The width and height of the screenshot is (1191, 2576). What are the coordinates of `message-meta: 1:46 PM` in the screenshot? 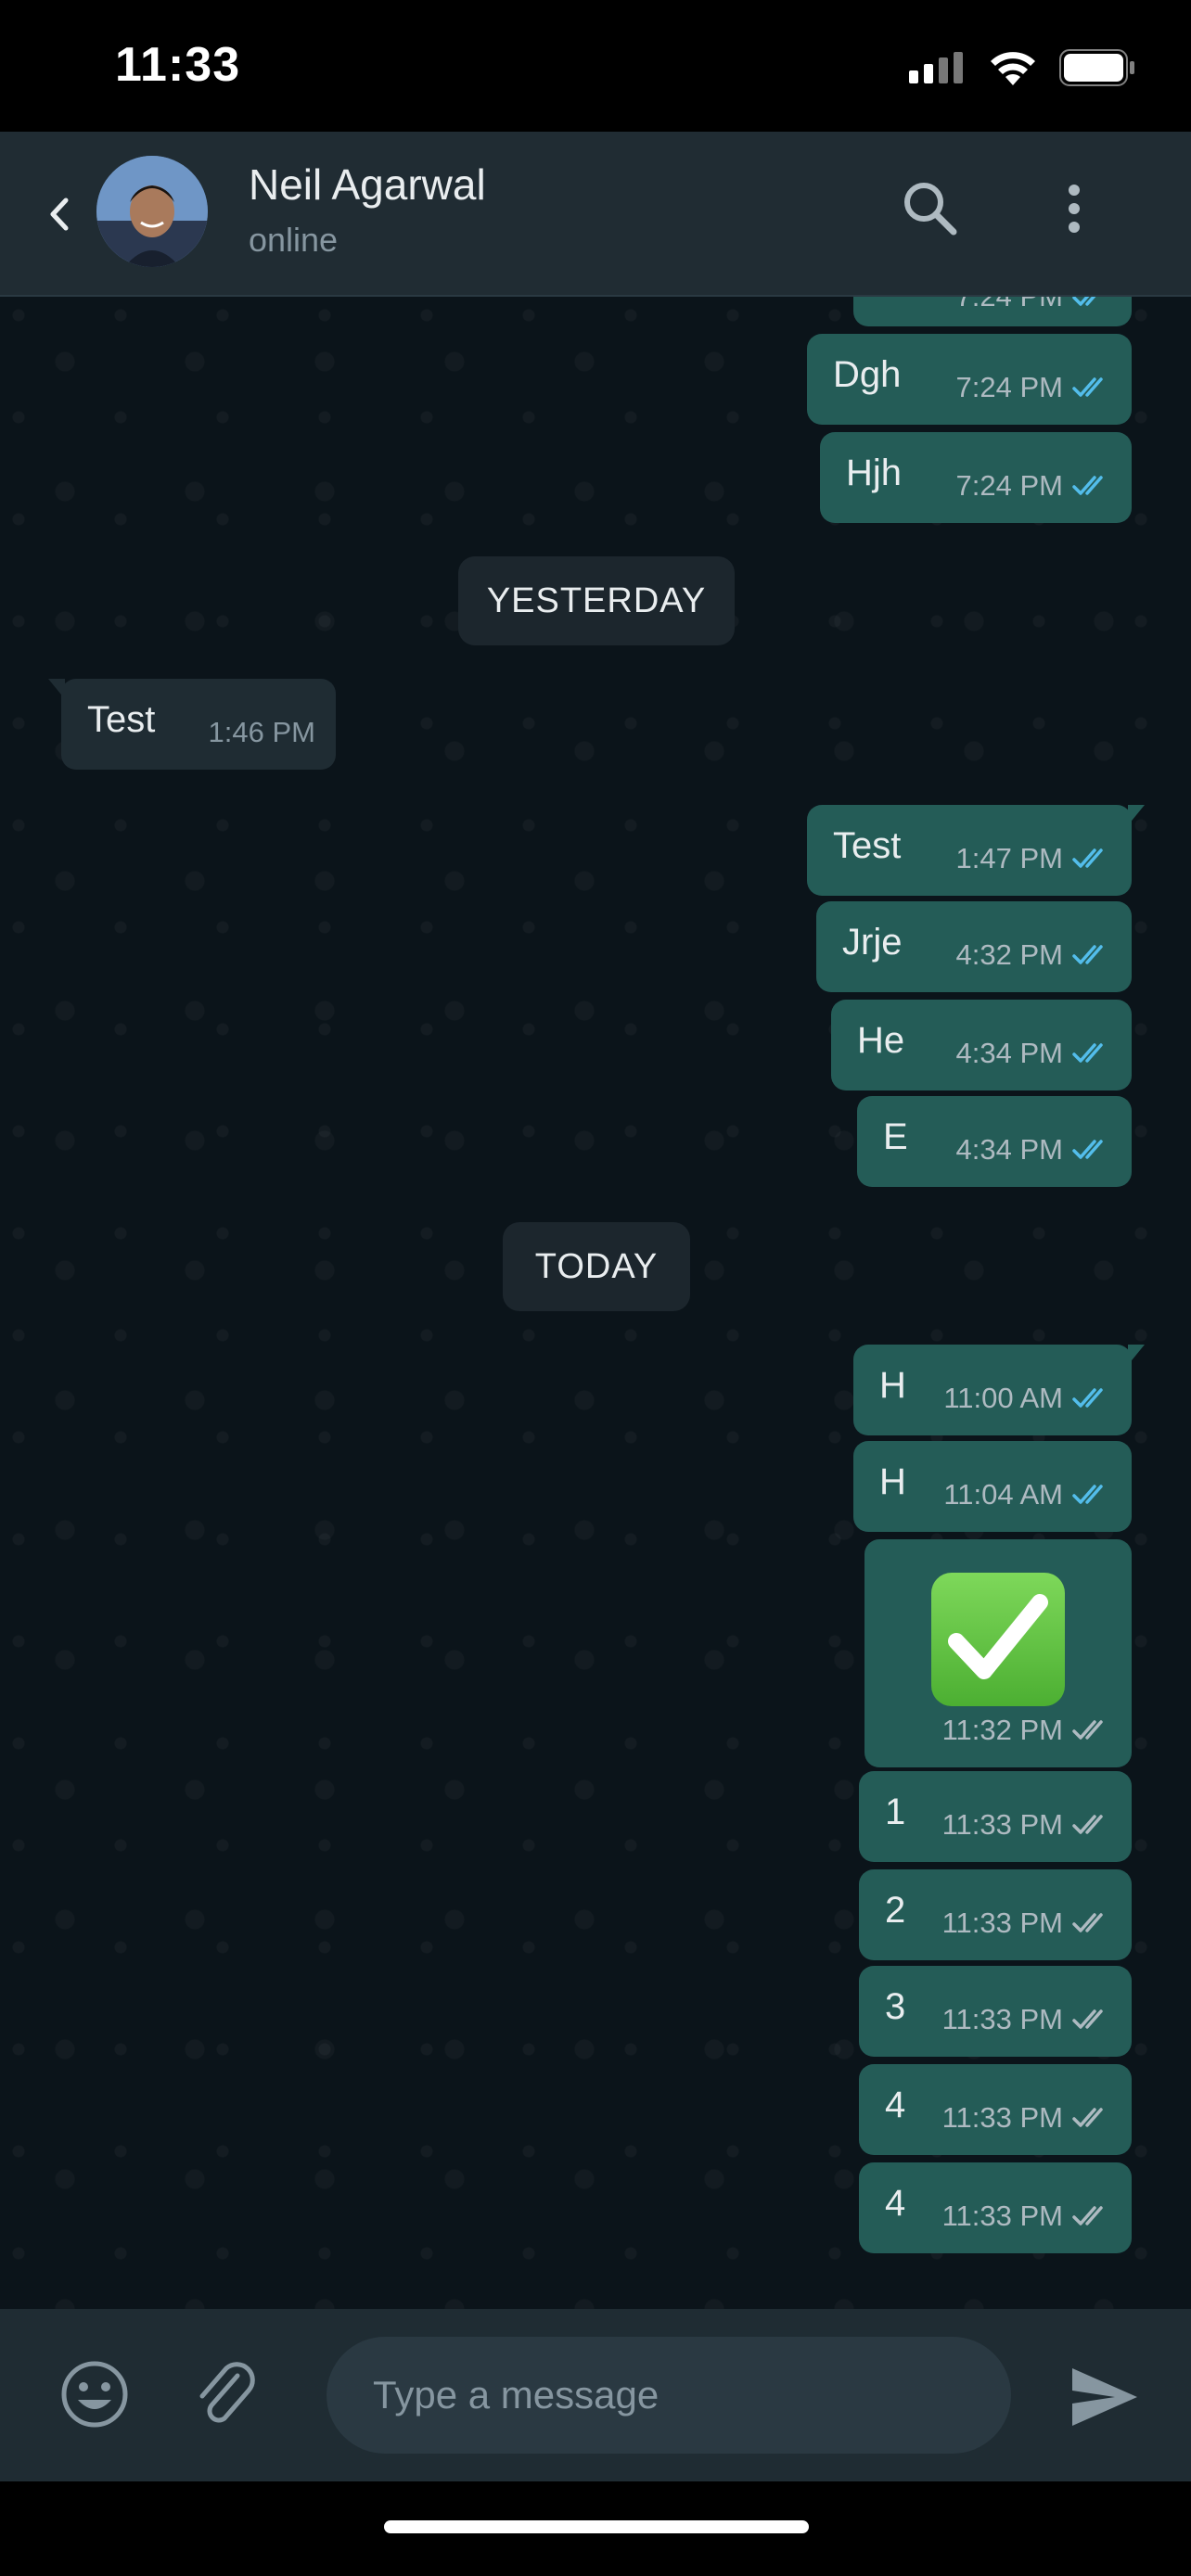 It's located at (262, 732).